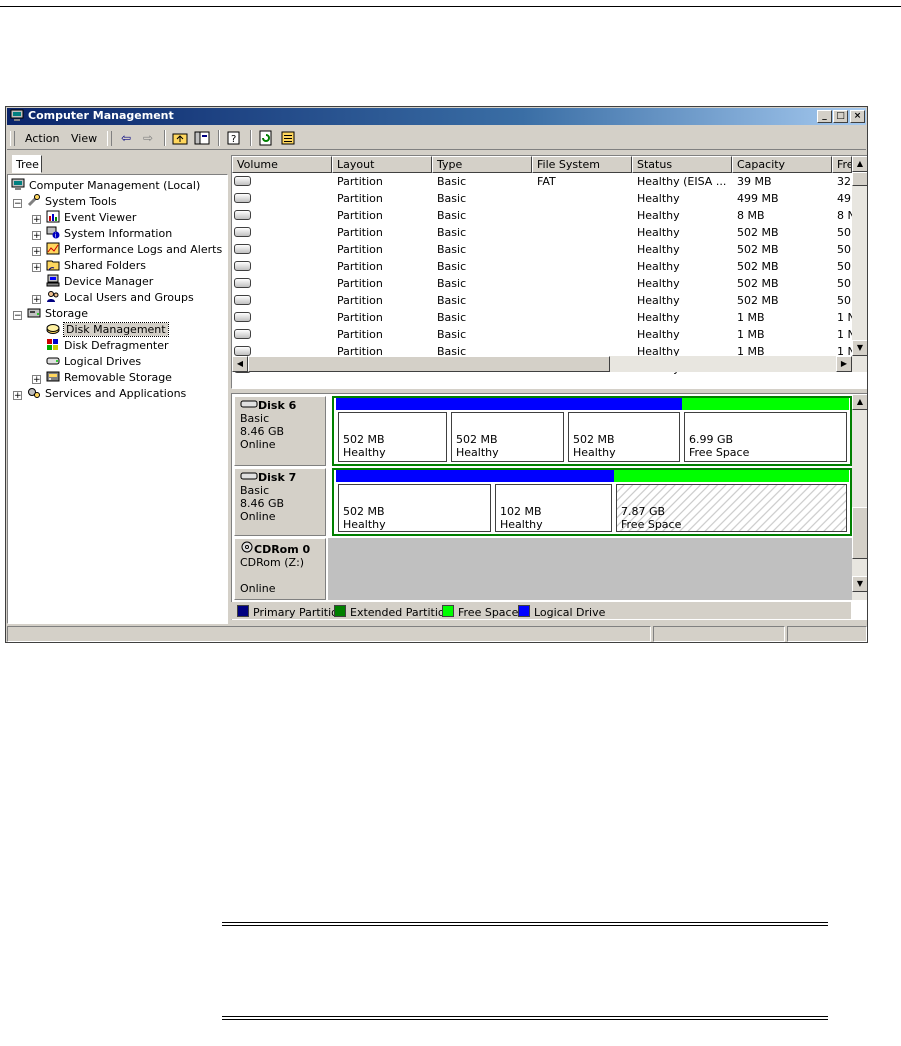 The height and width of the screenshot is (1046, 901). I want to click on partition-body: 502 MB Healthy, so click(414, 508).